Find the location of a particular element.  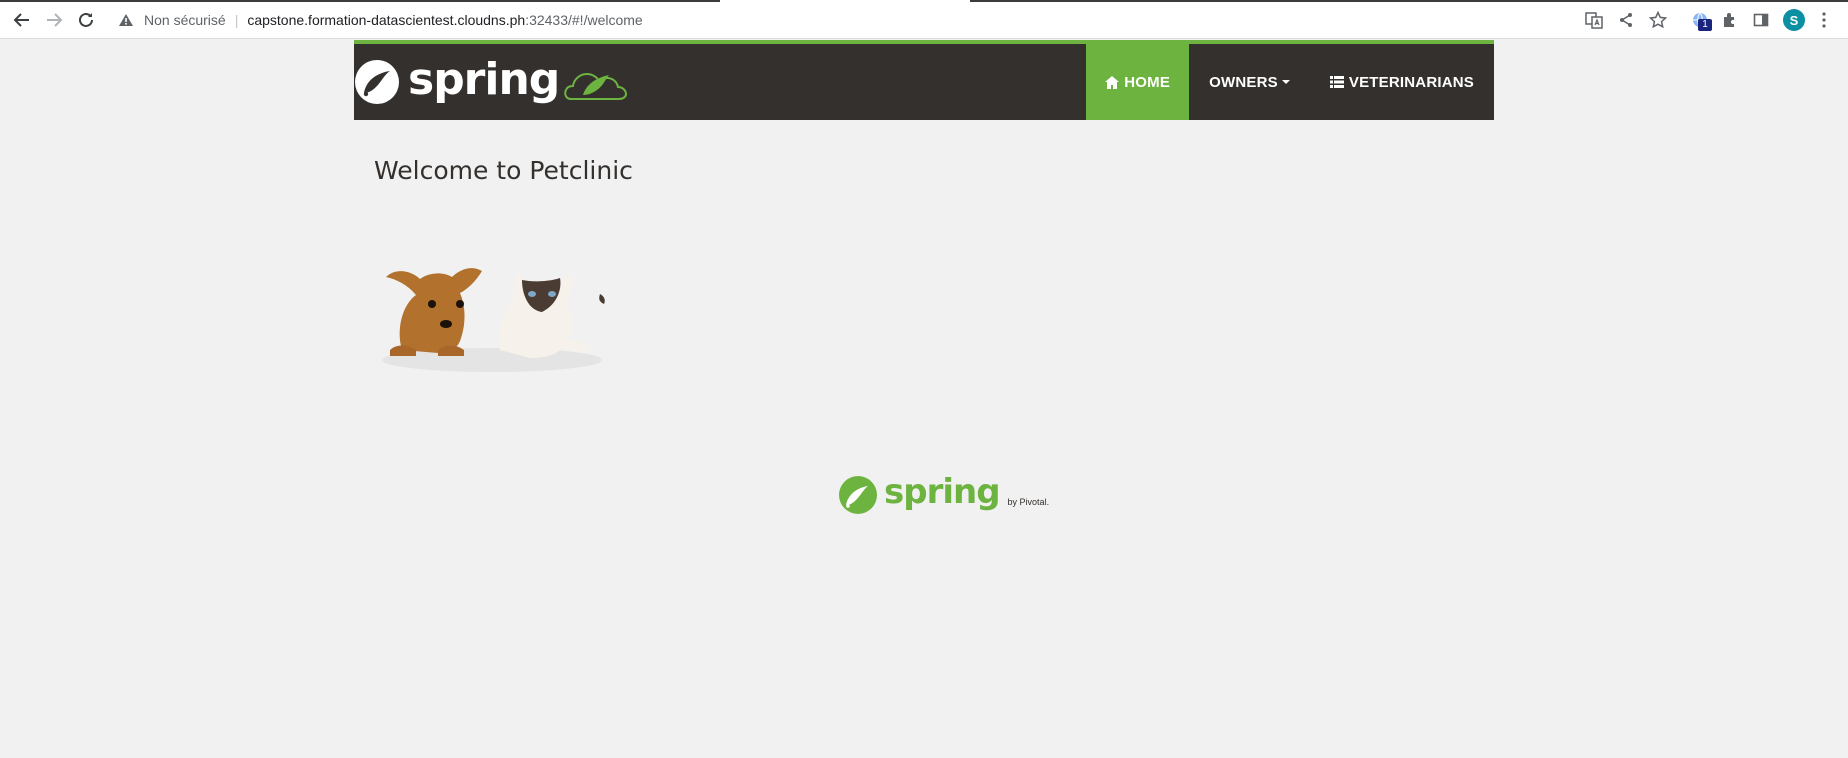

extensions-menu-button is located at coordinates (1730, 20).